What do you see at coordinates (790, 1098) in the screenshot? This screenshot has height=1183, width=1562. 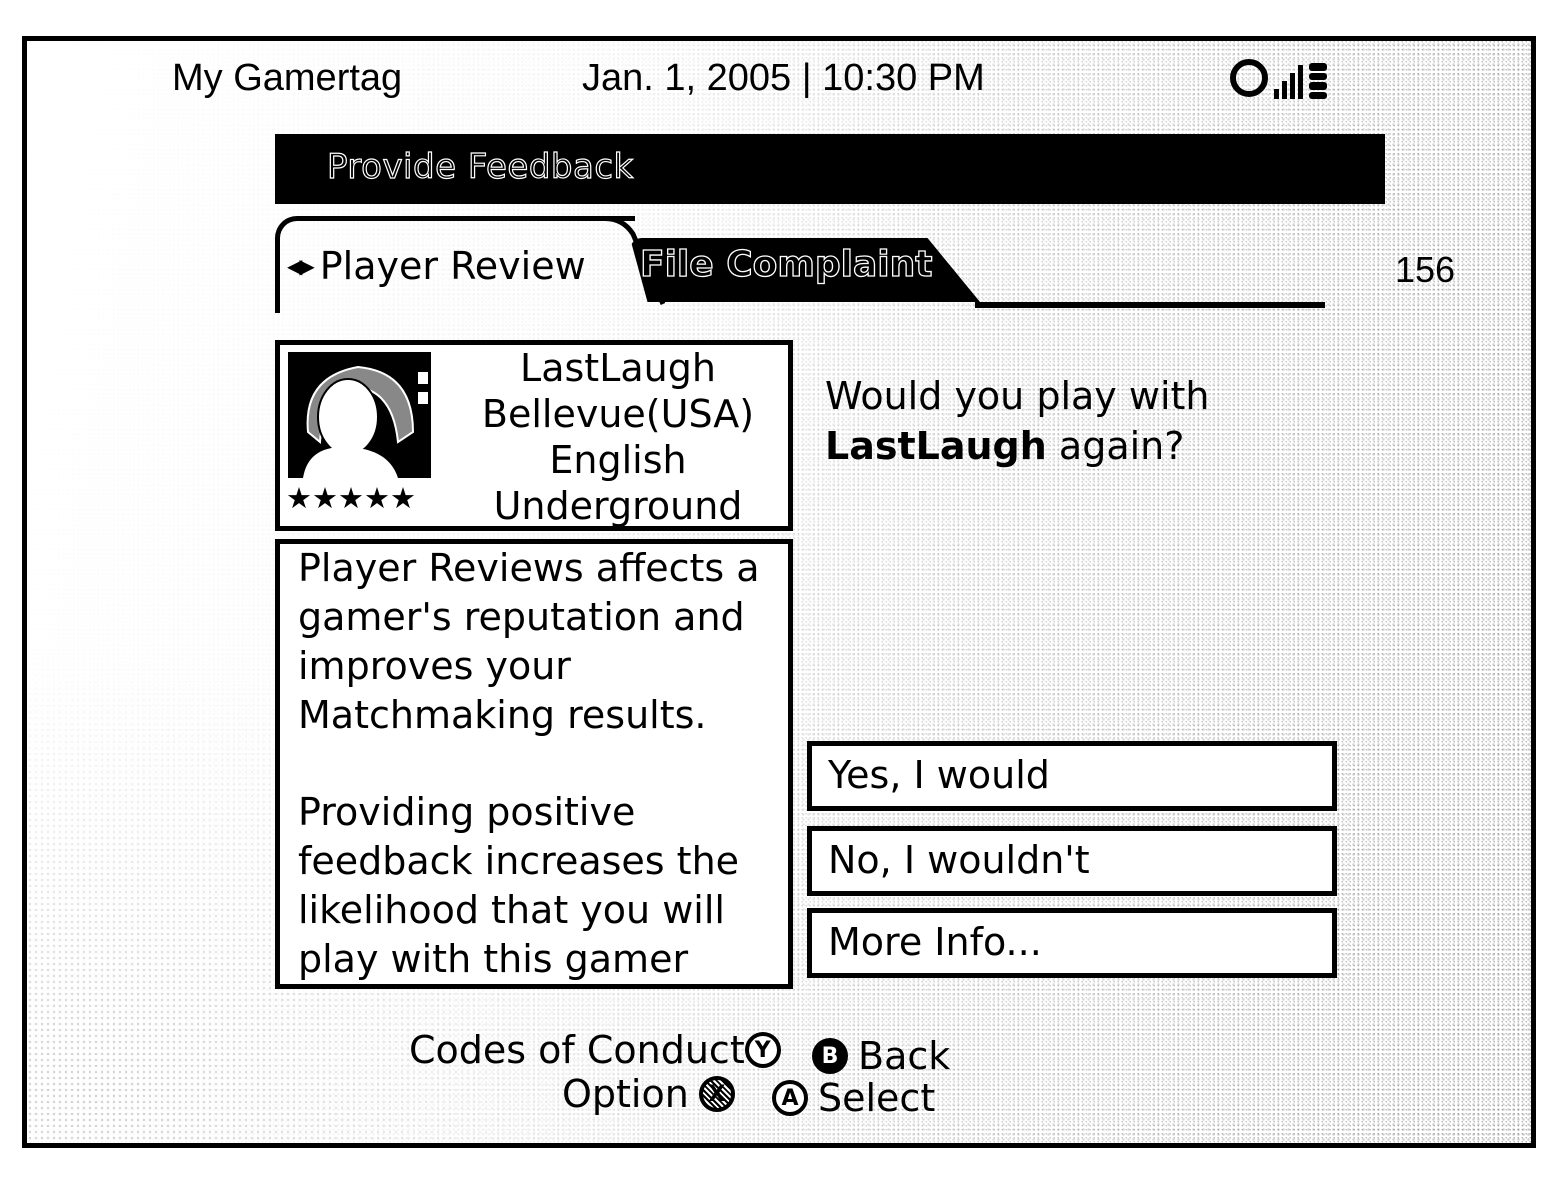 I see `a-button-icon: A` at bounding box center [790, 1098].